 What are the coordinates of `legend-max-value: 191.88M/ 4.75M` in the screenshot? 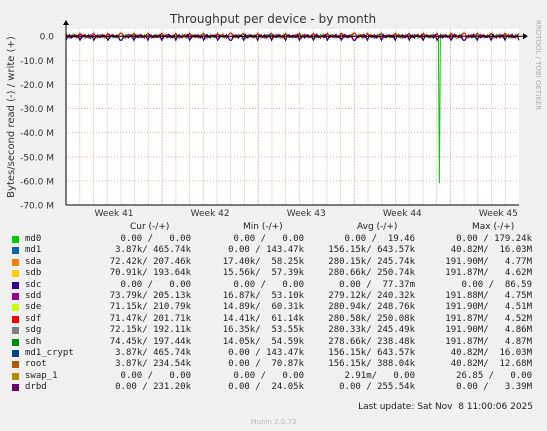 It's located at (488, 296).